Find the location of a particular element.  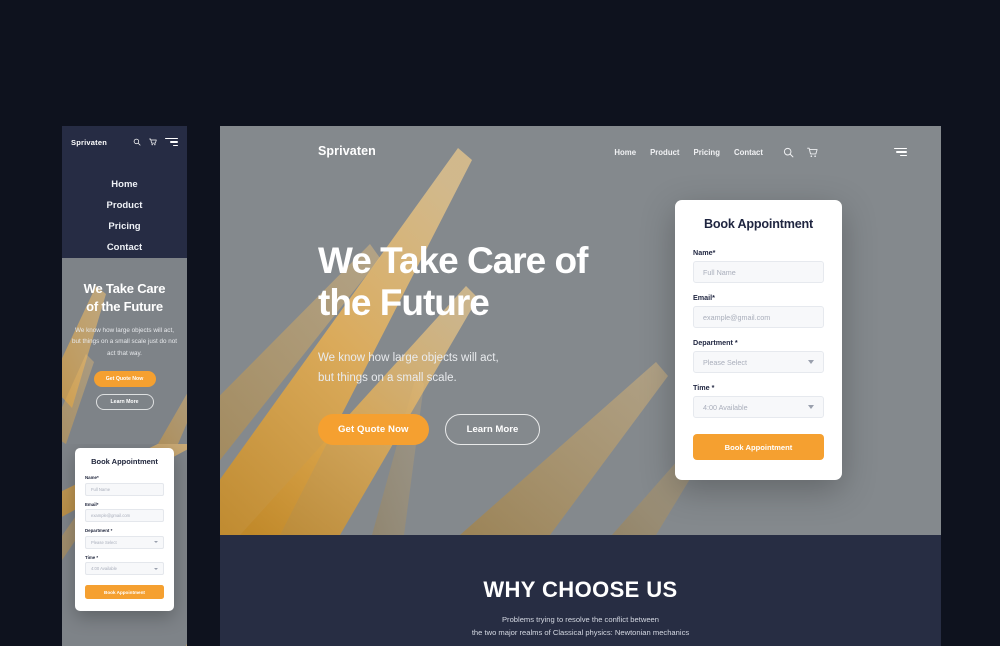

mobile-brand-logo: Sprivaten is located at coordinates (89, 142).